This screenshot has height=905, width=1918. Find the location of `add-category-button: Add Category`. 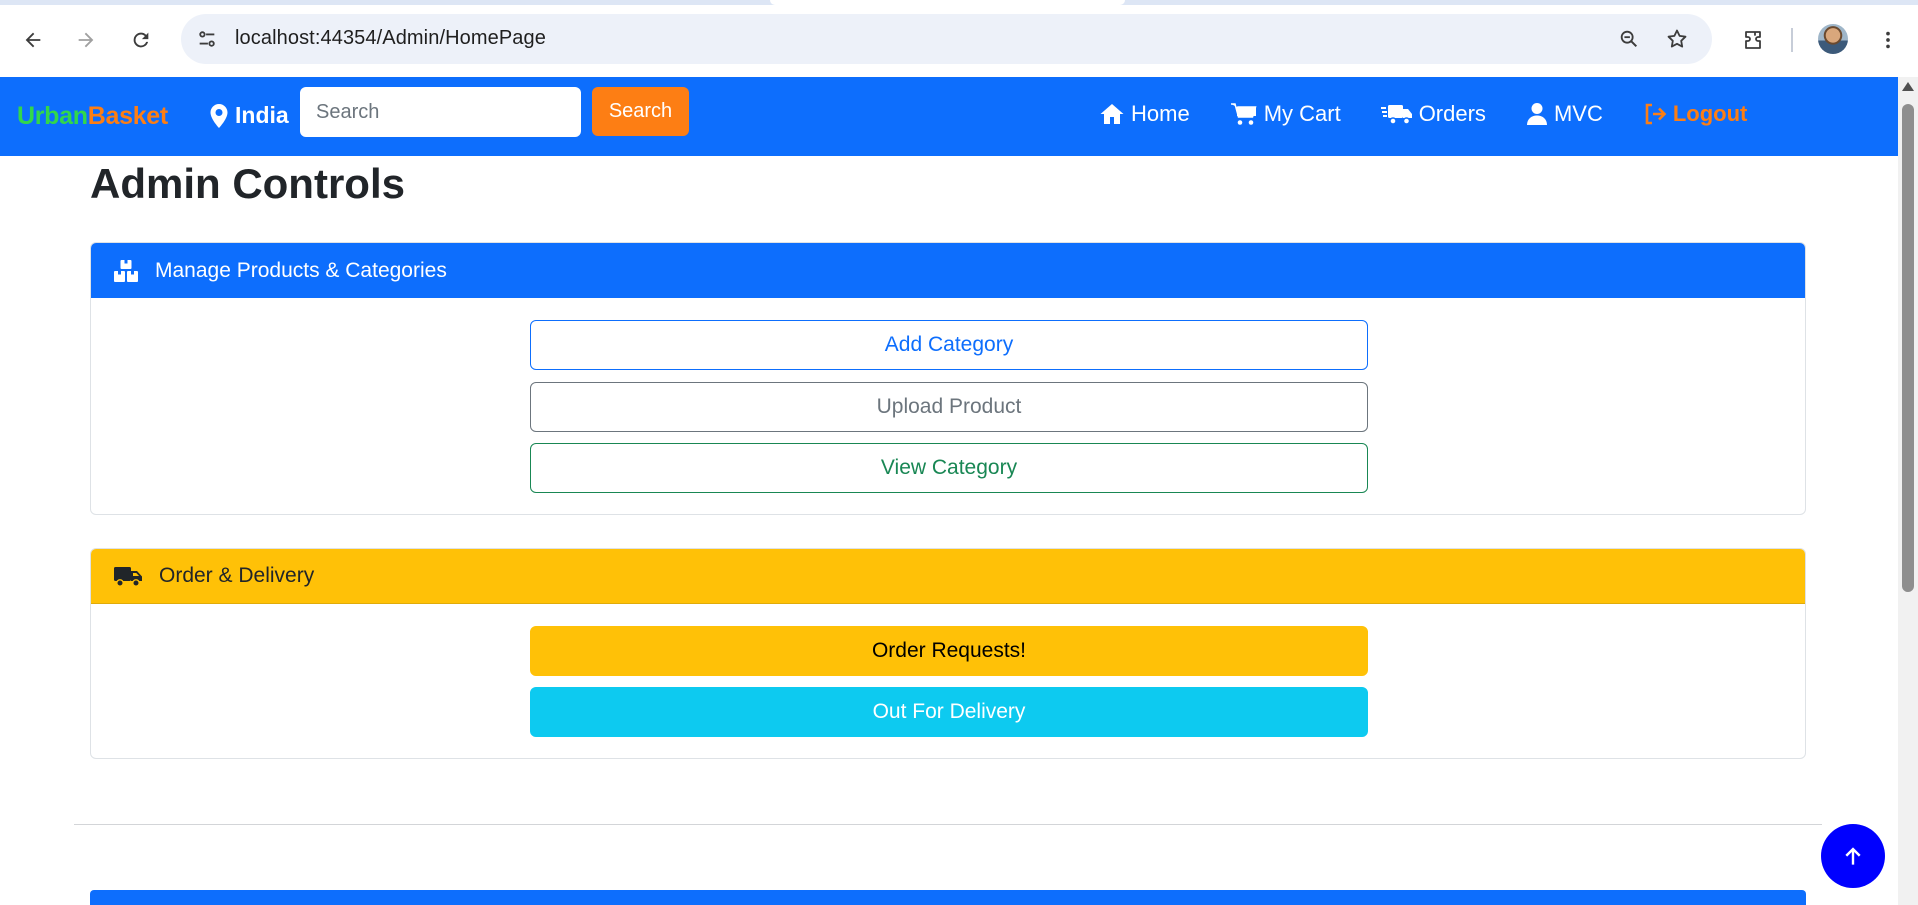

add-category-button: Add Category is located at coordinates (949, 345).